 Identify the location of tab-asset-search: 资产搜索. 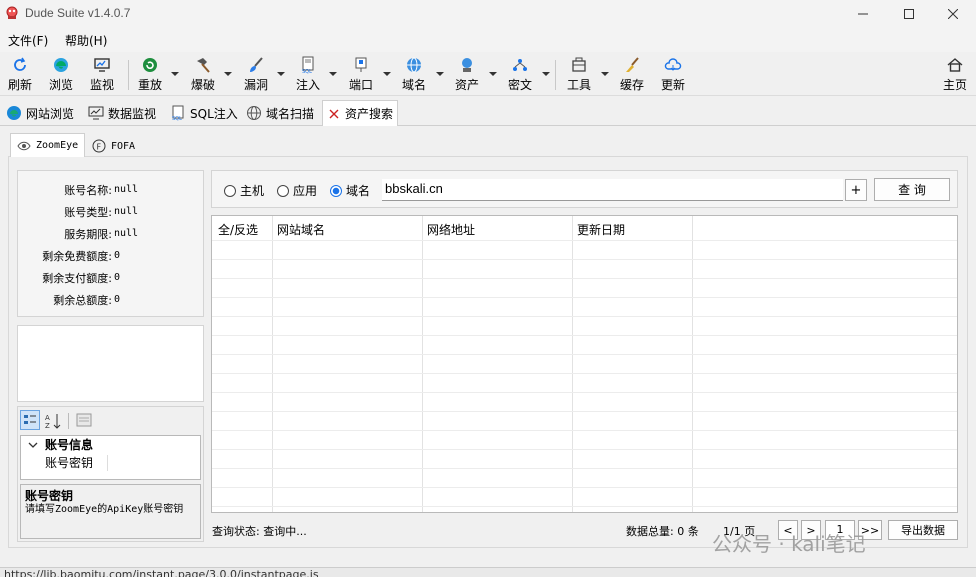
(360, 113).